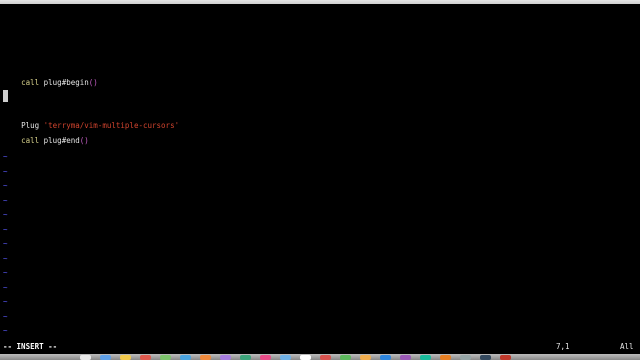 The image size is (640, 360). I want to click on code-line-plug-begin: call plug#begin(), so click(50, 76).